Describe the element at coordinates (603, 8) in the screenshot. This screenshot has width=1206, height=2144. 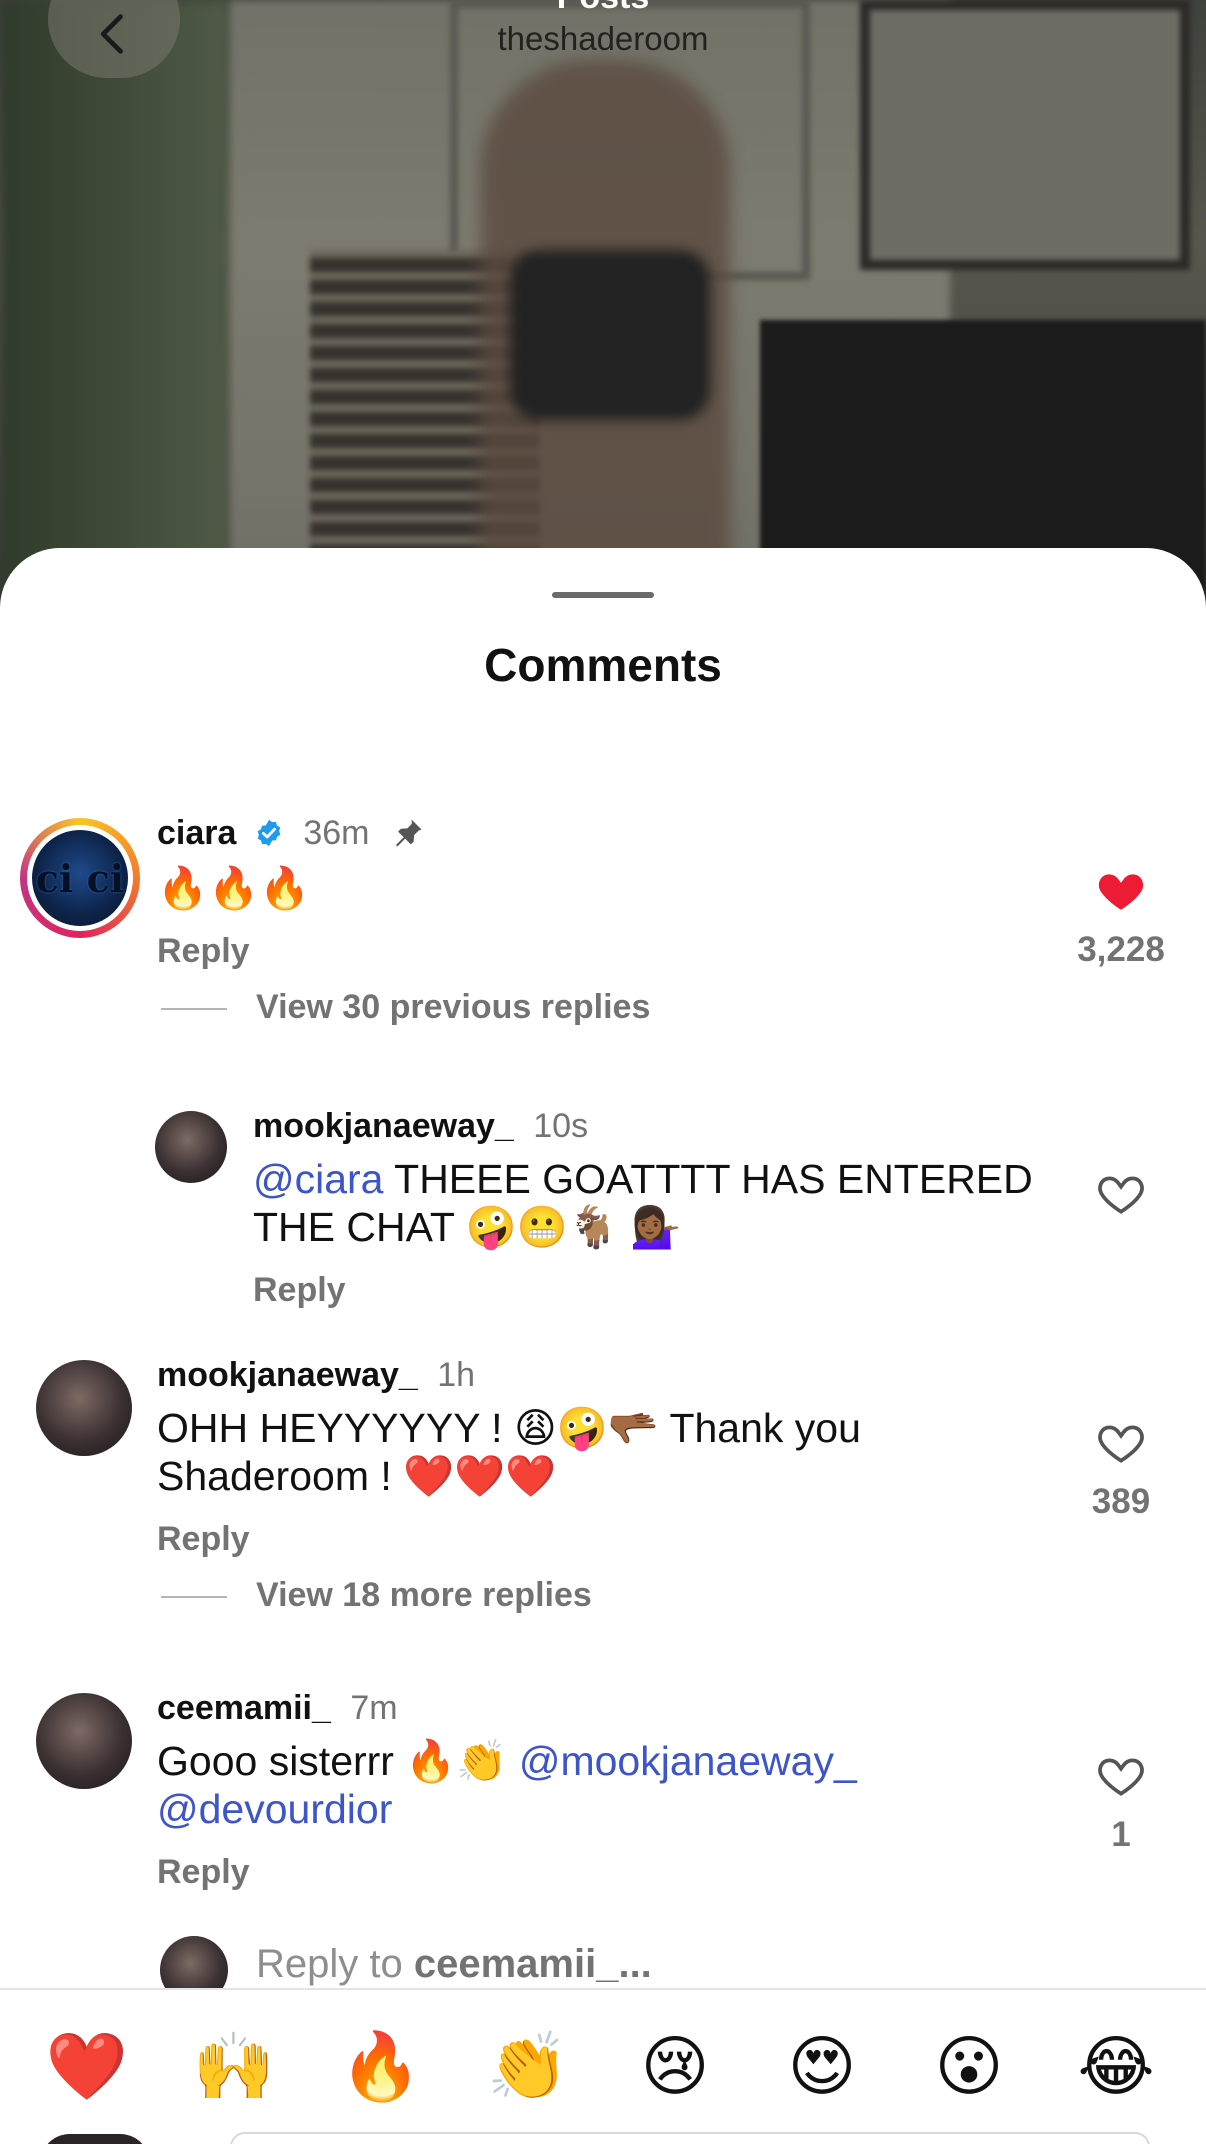
I see `posts-header-title: Posts` at that location.